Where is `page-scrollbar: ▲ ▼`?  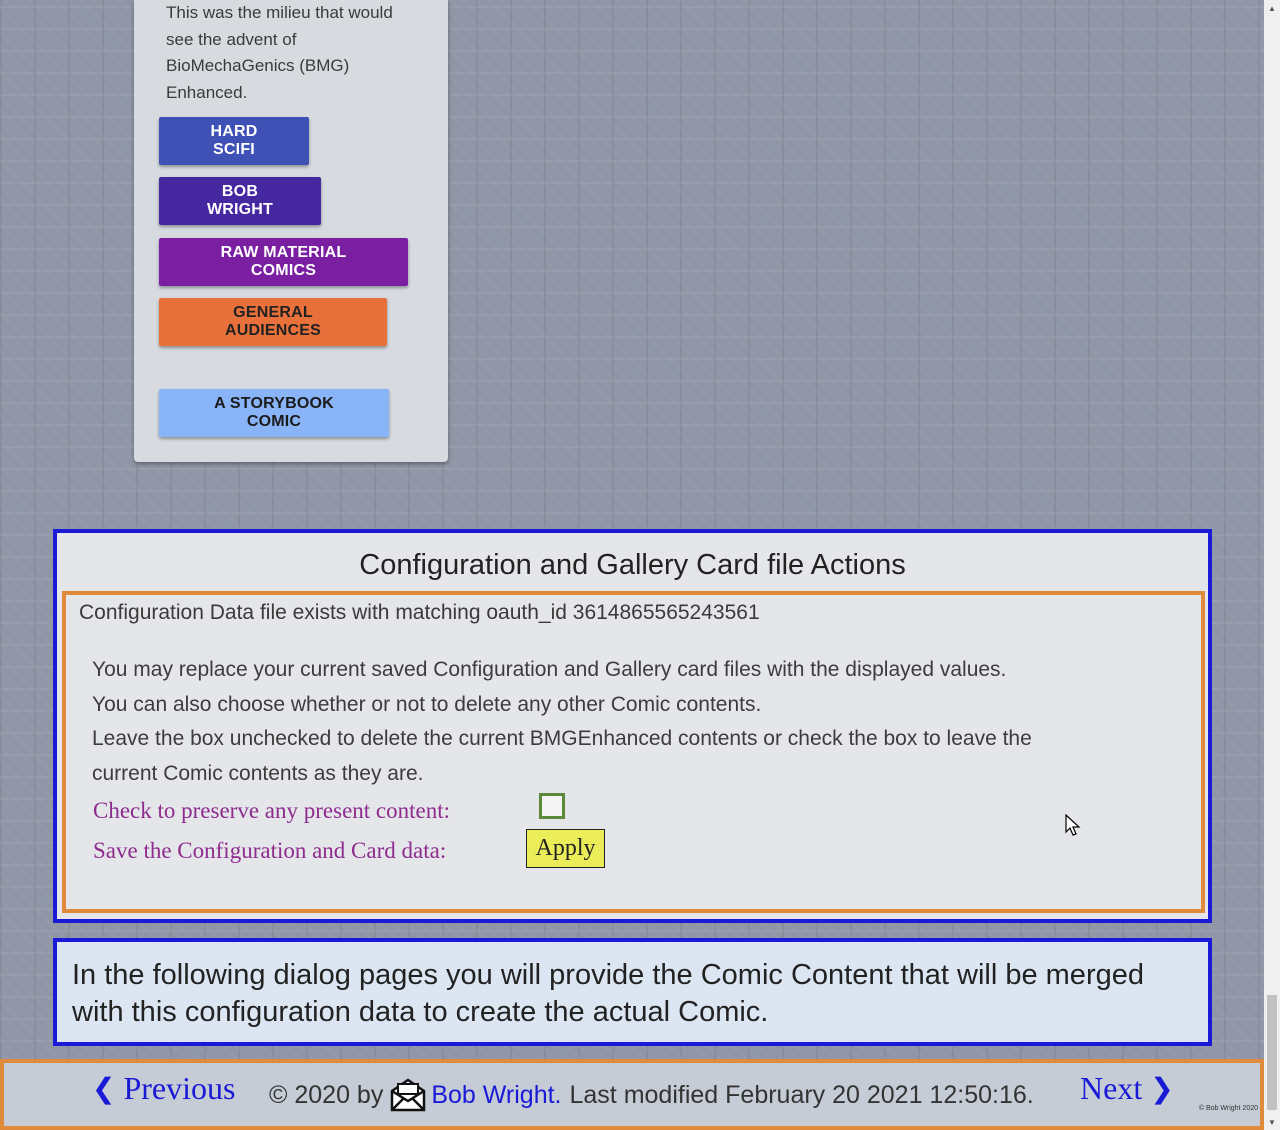 page-scrollbar: ▲ ▼ is located at coordinates (1272, 565).